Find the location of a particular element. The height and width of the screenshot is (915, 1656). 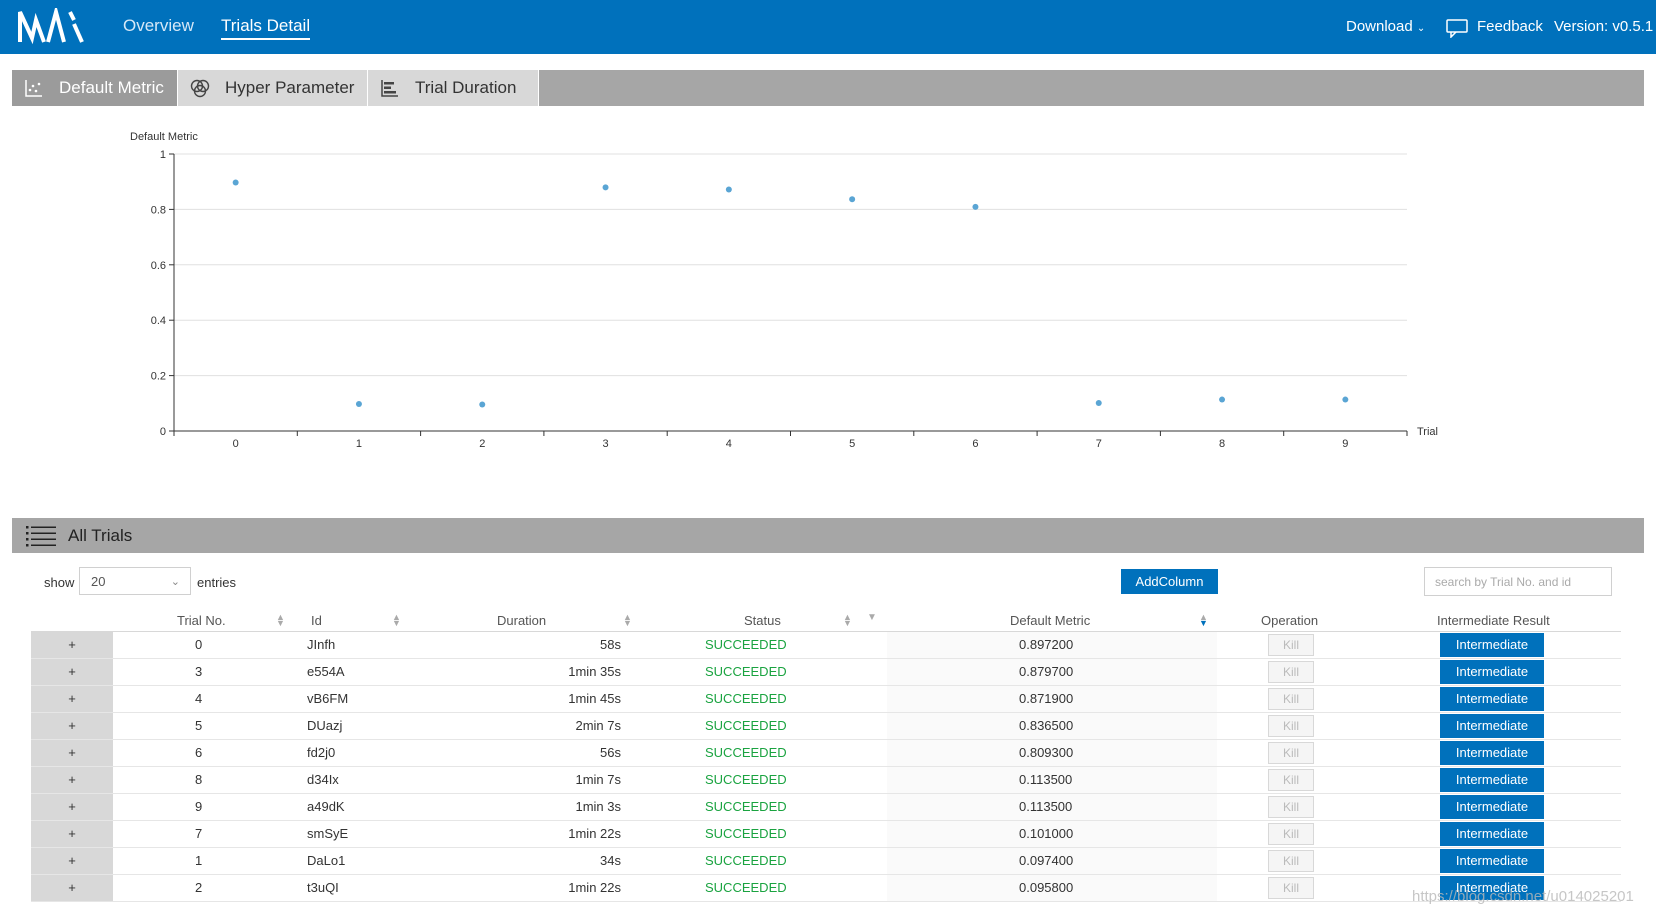

list-icon is located at coordinates (41, 536).